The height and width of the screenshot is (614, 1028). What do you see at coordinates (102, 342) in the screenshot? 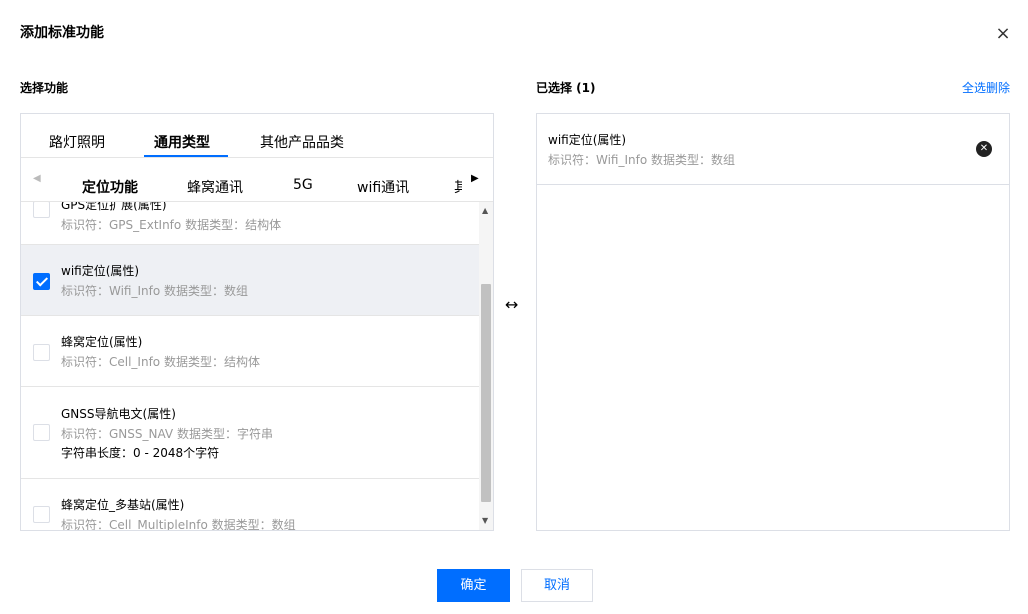
I see `item-name: 蜂窝定位(属性)` at bounding box center [102, 342].